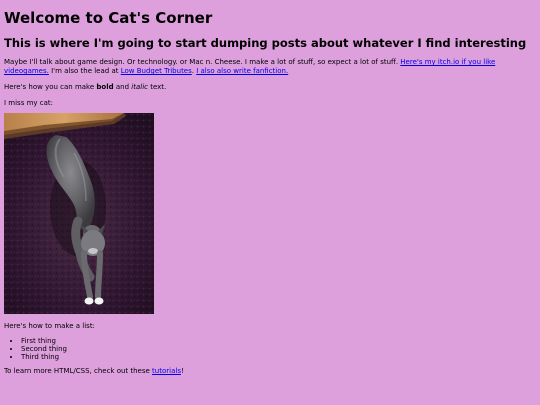  I want to click on low-budget-tributes-link: Low Budget Tributes, so click(156, 71).